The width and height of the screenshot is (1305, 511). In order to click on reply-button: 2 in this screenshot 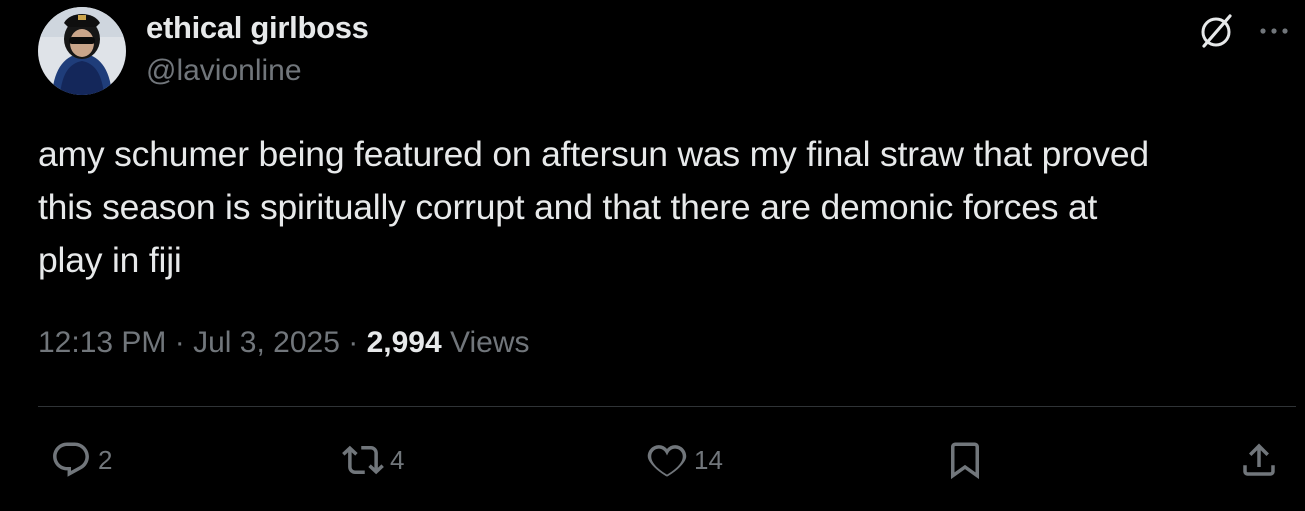, I will do `click(81, 460)`.